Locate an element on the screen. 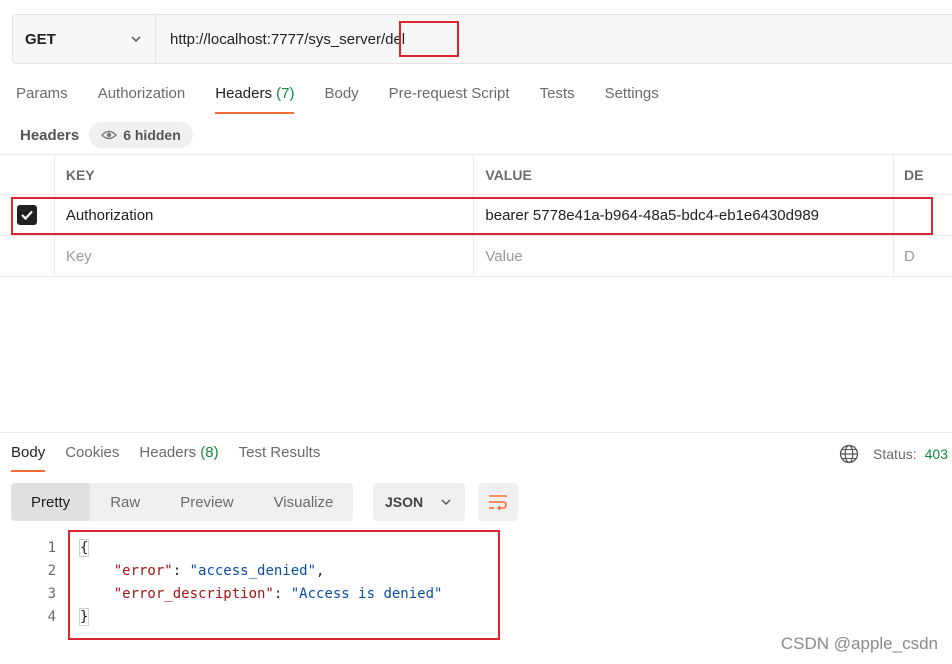 This screenshot has width=952, height=664. response-tab-cookies: Cookies is located at coordinates (92, 458).